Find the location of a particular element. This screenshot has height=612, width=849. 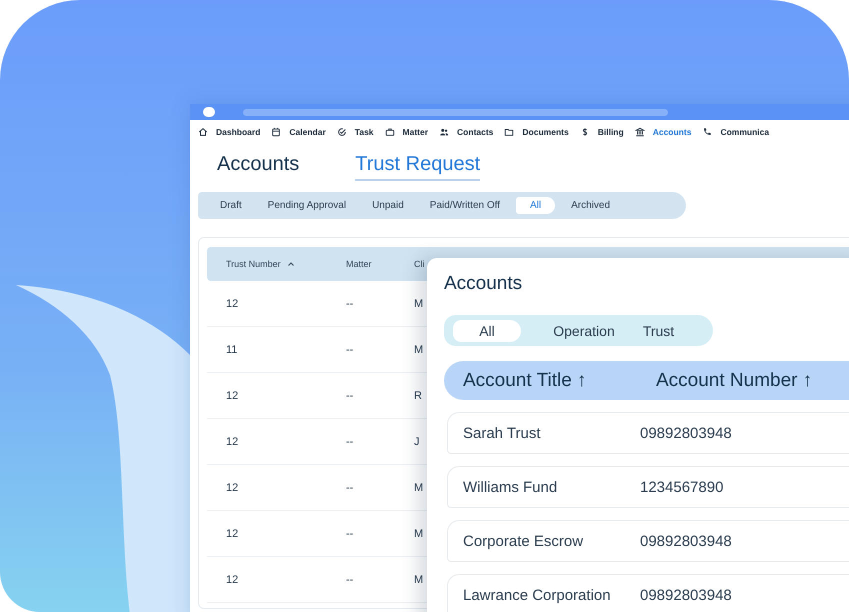

table-cell: 11 is located at coordinates (232, 350).